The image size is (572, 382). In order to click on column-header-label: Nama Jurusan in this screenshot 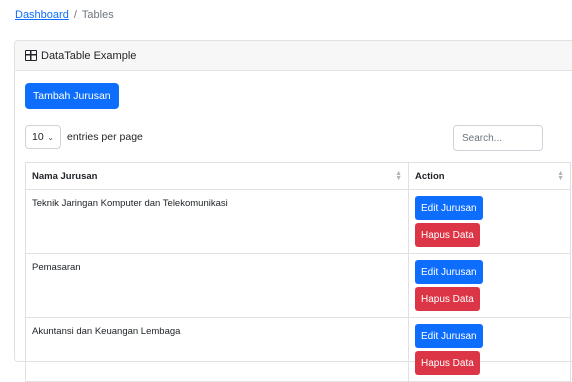, I will do `click(65, 176)`.